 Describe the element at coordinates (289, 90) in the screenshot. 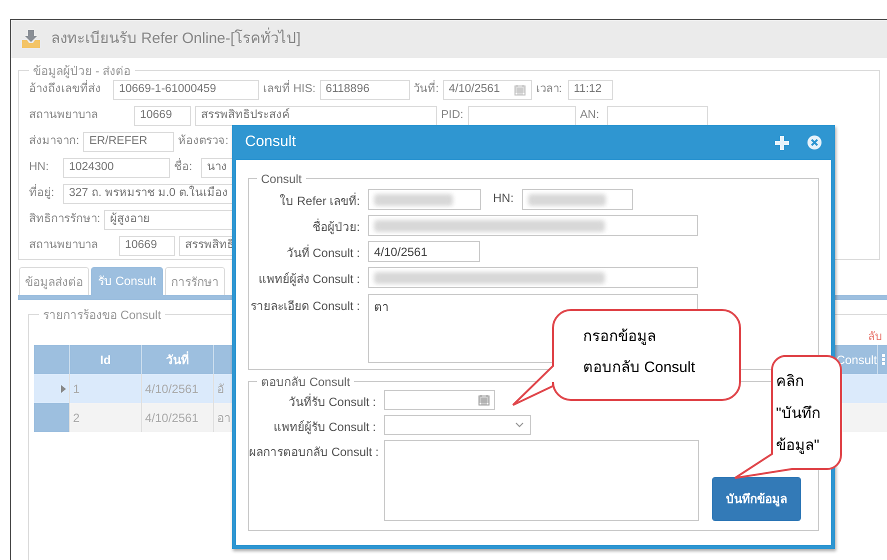

I see `field-label: เลขที่ HIS:` at that location.